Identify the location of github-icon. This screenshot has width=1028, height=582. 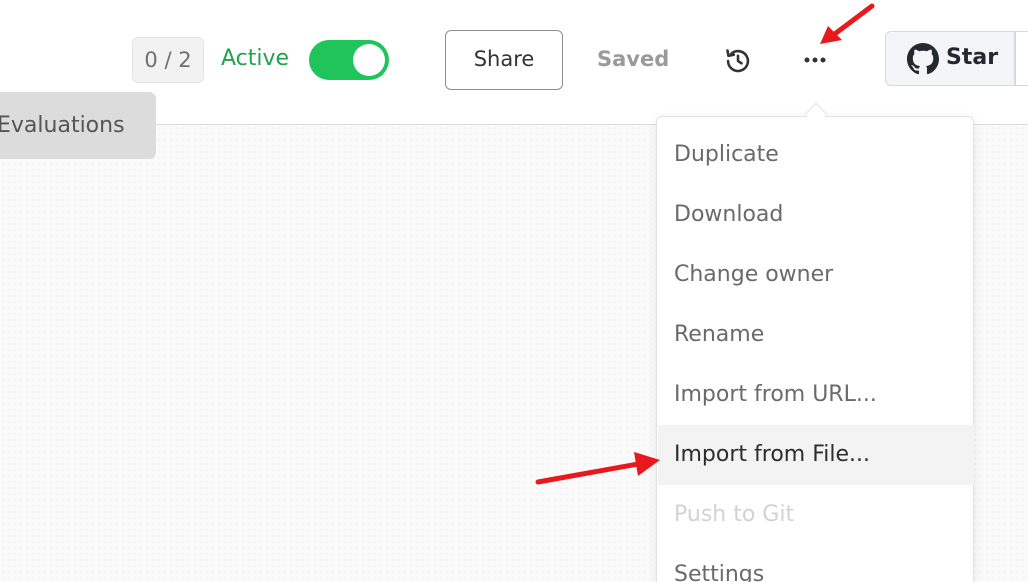
(923, 59).